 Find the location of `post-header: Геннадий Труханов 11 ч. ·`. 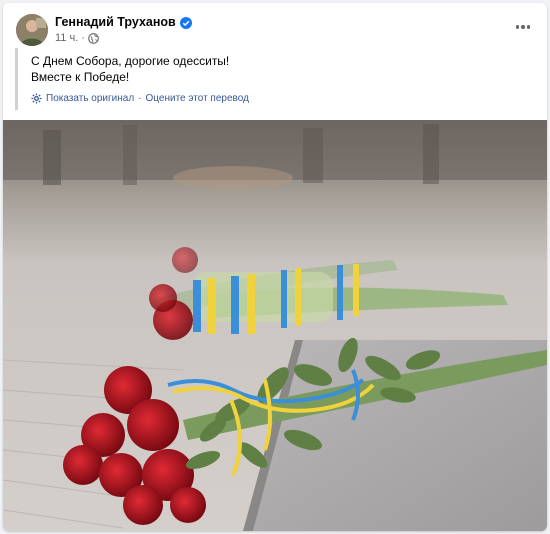

post-header: Геннадий Труханов 11 ч. · is located at coordinates (275, 27).